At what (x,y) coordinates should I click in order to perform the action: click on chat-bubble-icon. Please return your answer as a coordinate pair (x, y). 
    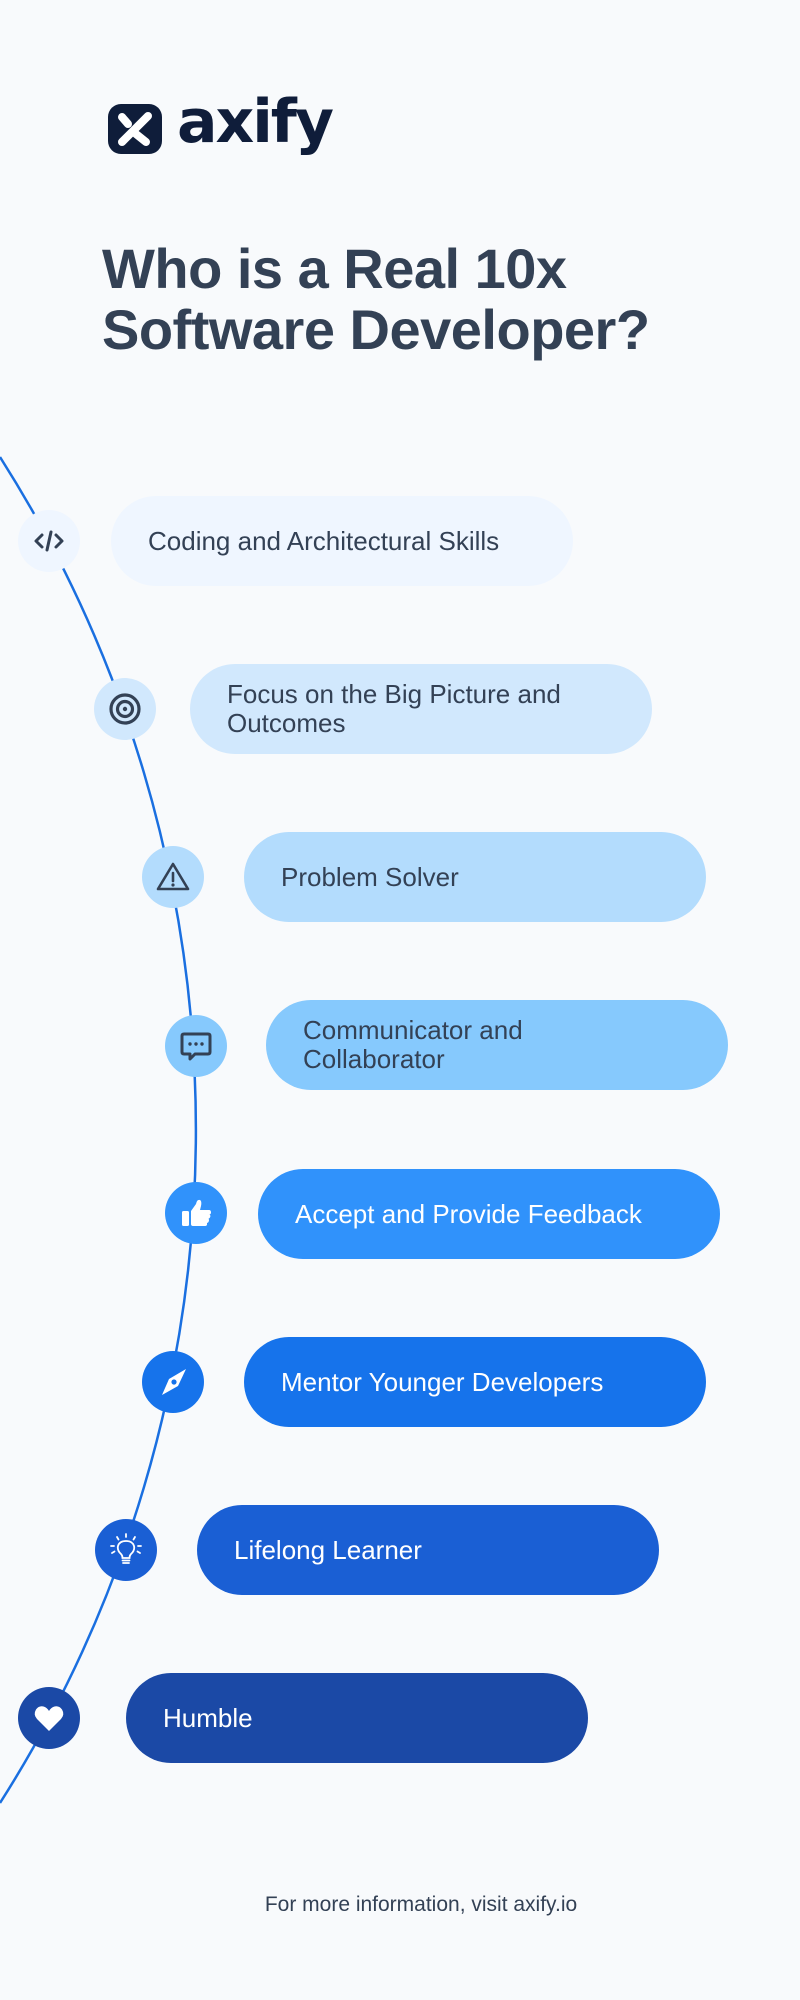
    Looking at the image, I should click on (196, 1046).